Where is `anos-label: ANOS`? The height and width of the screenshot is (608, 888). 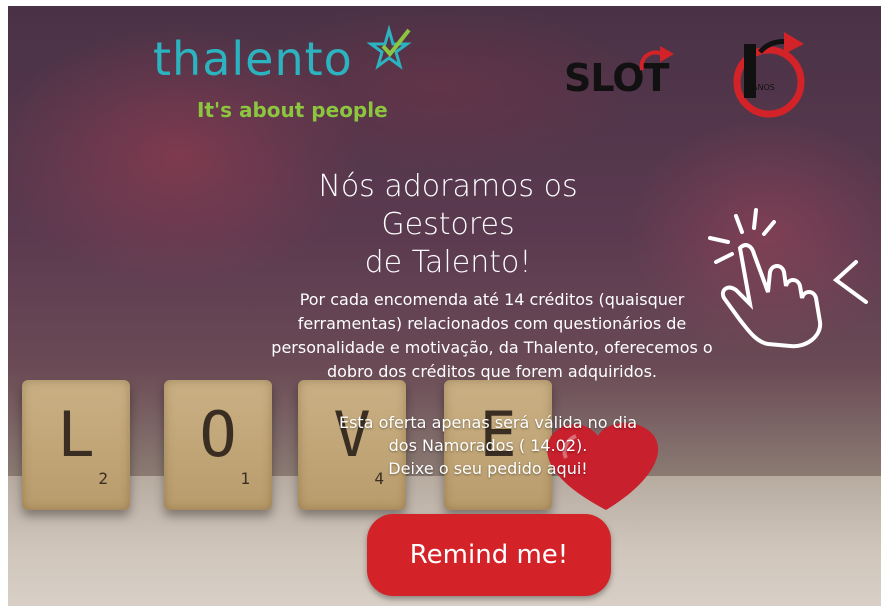 anos-label: ANOS is located at coordinates (763, 87).